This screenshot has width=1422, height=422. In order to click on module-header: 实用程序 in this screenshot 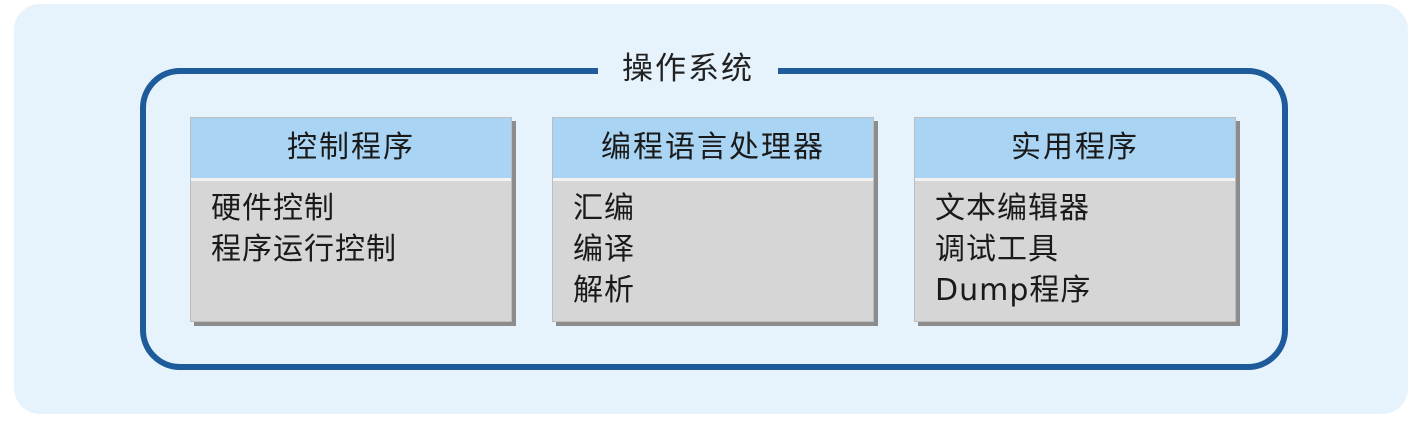, I will do `click(1075, 148)`.